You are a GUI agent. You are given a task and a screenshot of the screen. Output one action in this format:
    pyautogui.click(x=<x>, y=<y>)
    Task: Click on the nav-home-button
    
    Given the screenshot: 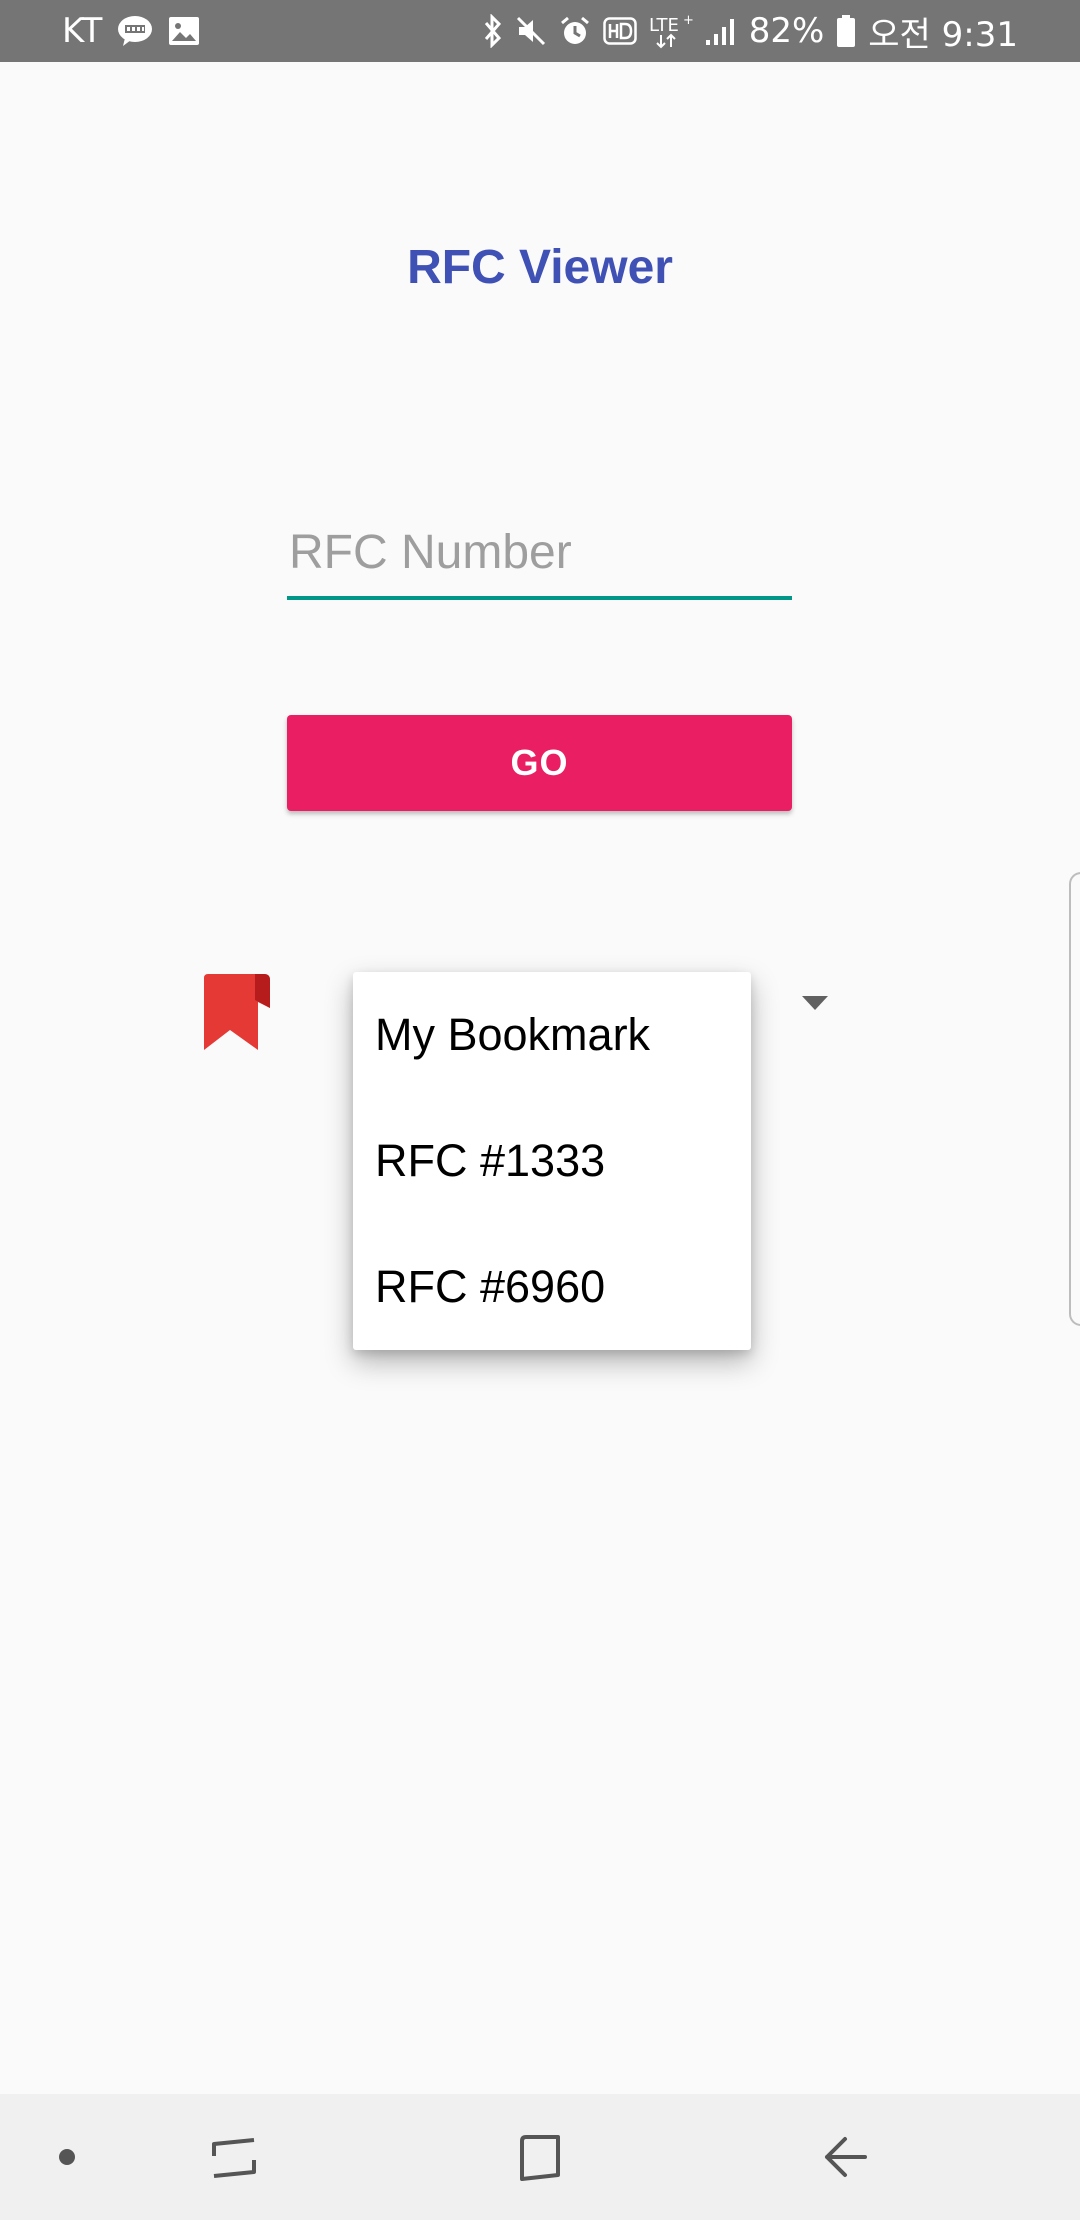 What is the action you would take?
    pyautogui.click(x=540, y=2157)
    